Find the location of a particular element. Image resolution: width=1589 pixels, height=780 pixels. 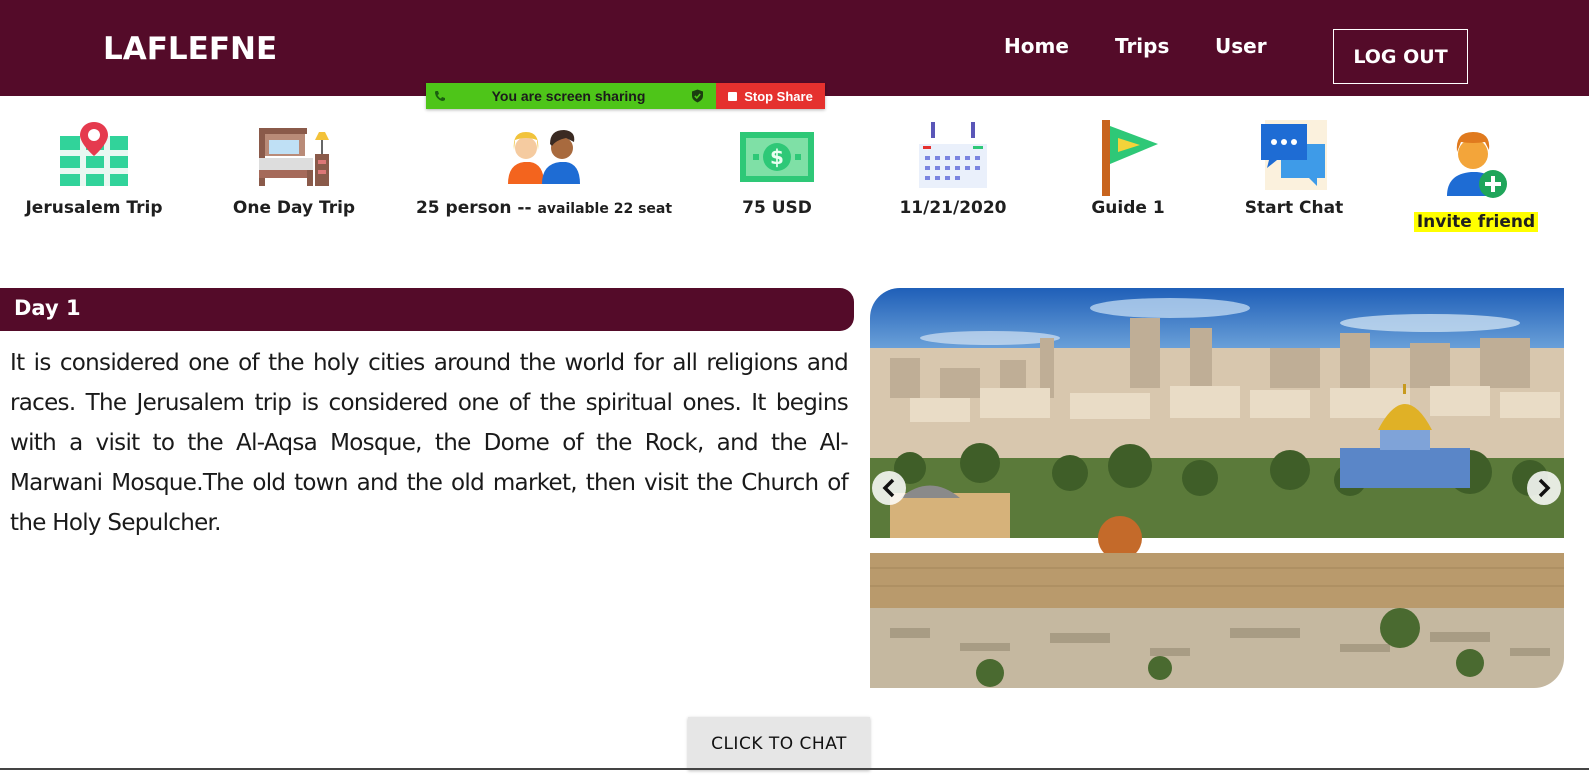

chat-bubbles-icon is located at coordinates (1294, 155).